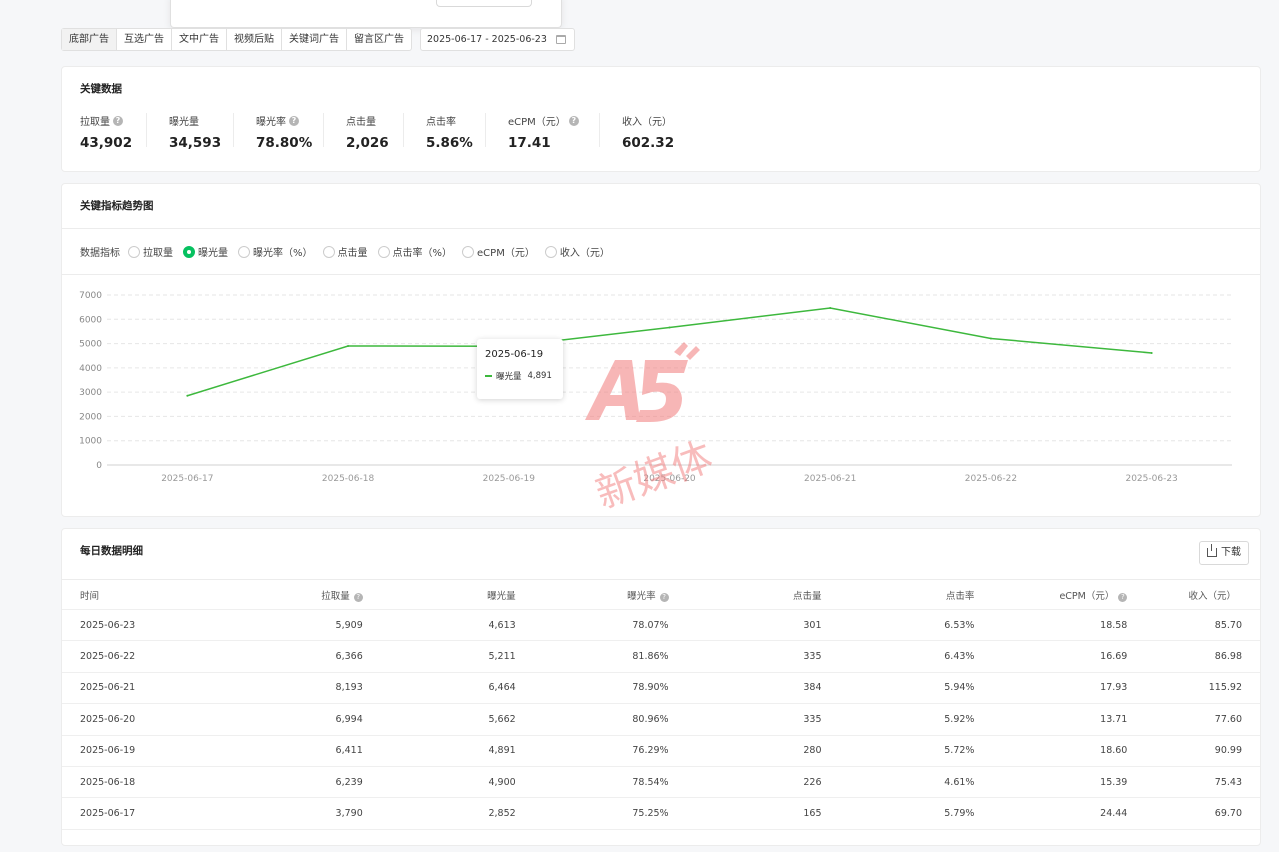 This screenshot has height=852, width=1279. What do you see at coordinates (199, 39) in the screenshot?
I see `tab-in-article-ad: 文中广告` at bounding box center [199, 39].